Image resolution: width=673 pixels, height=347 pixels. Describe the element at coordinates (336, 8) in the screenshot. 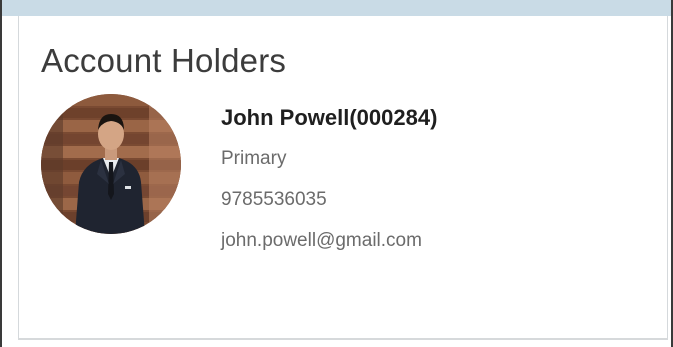

I see `header-strip` at that location.